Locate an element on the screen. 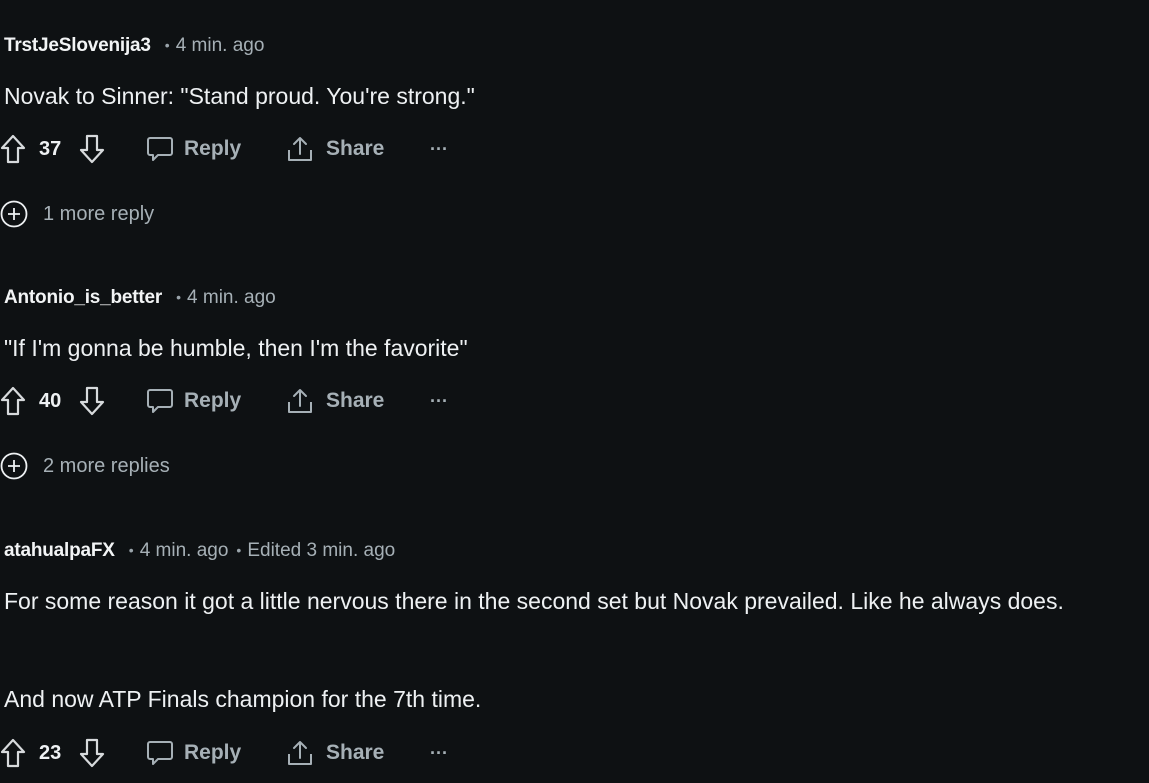 The height and width of the screenshot is (783, 1149). comment-action-bar: 37 Reply Share ··· is located at coordinates (240, 149).